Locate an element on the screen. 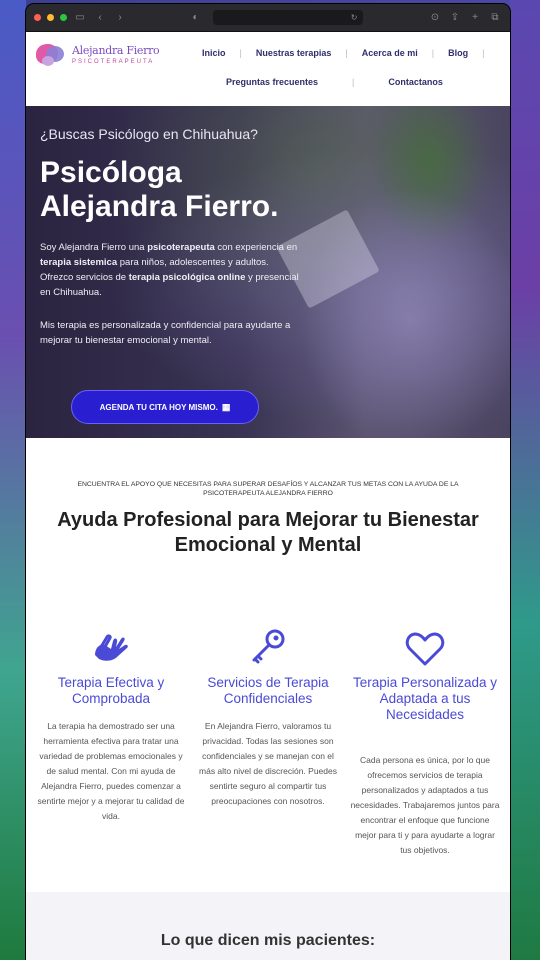 This screenshot has height=960, width=540. back-icon: ‹ is located at coordinates (100, 17).